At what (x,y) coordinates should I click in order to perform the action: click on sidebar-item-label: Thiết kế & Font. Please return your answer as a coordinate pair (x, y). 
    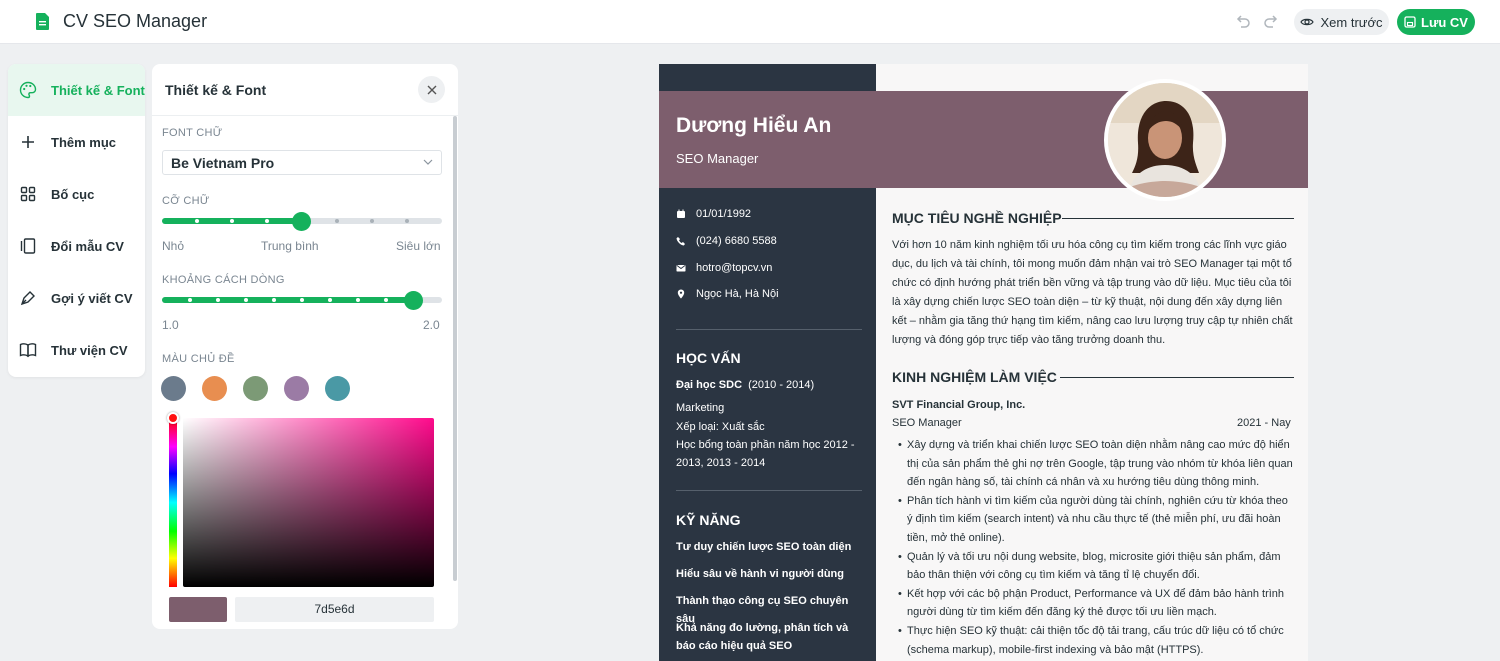
    Looking at the image, I should click on (98, 90).